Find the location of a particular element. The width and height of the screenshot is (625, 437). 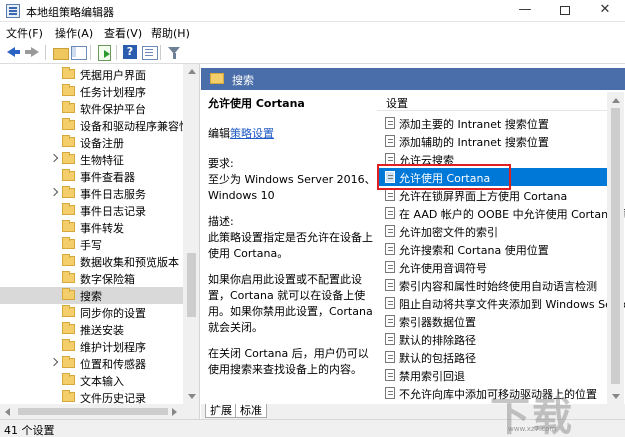

setting-row: 在 AAD 帐户的 OOBE 中允许使用 Cortana 页面 is located at coordinates (501, 213).